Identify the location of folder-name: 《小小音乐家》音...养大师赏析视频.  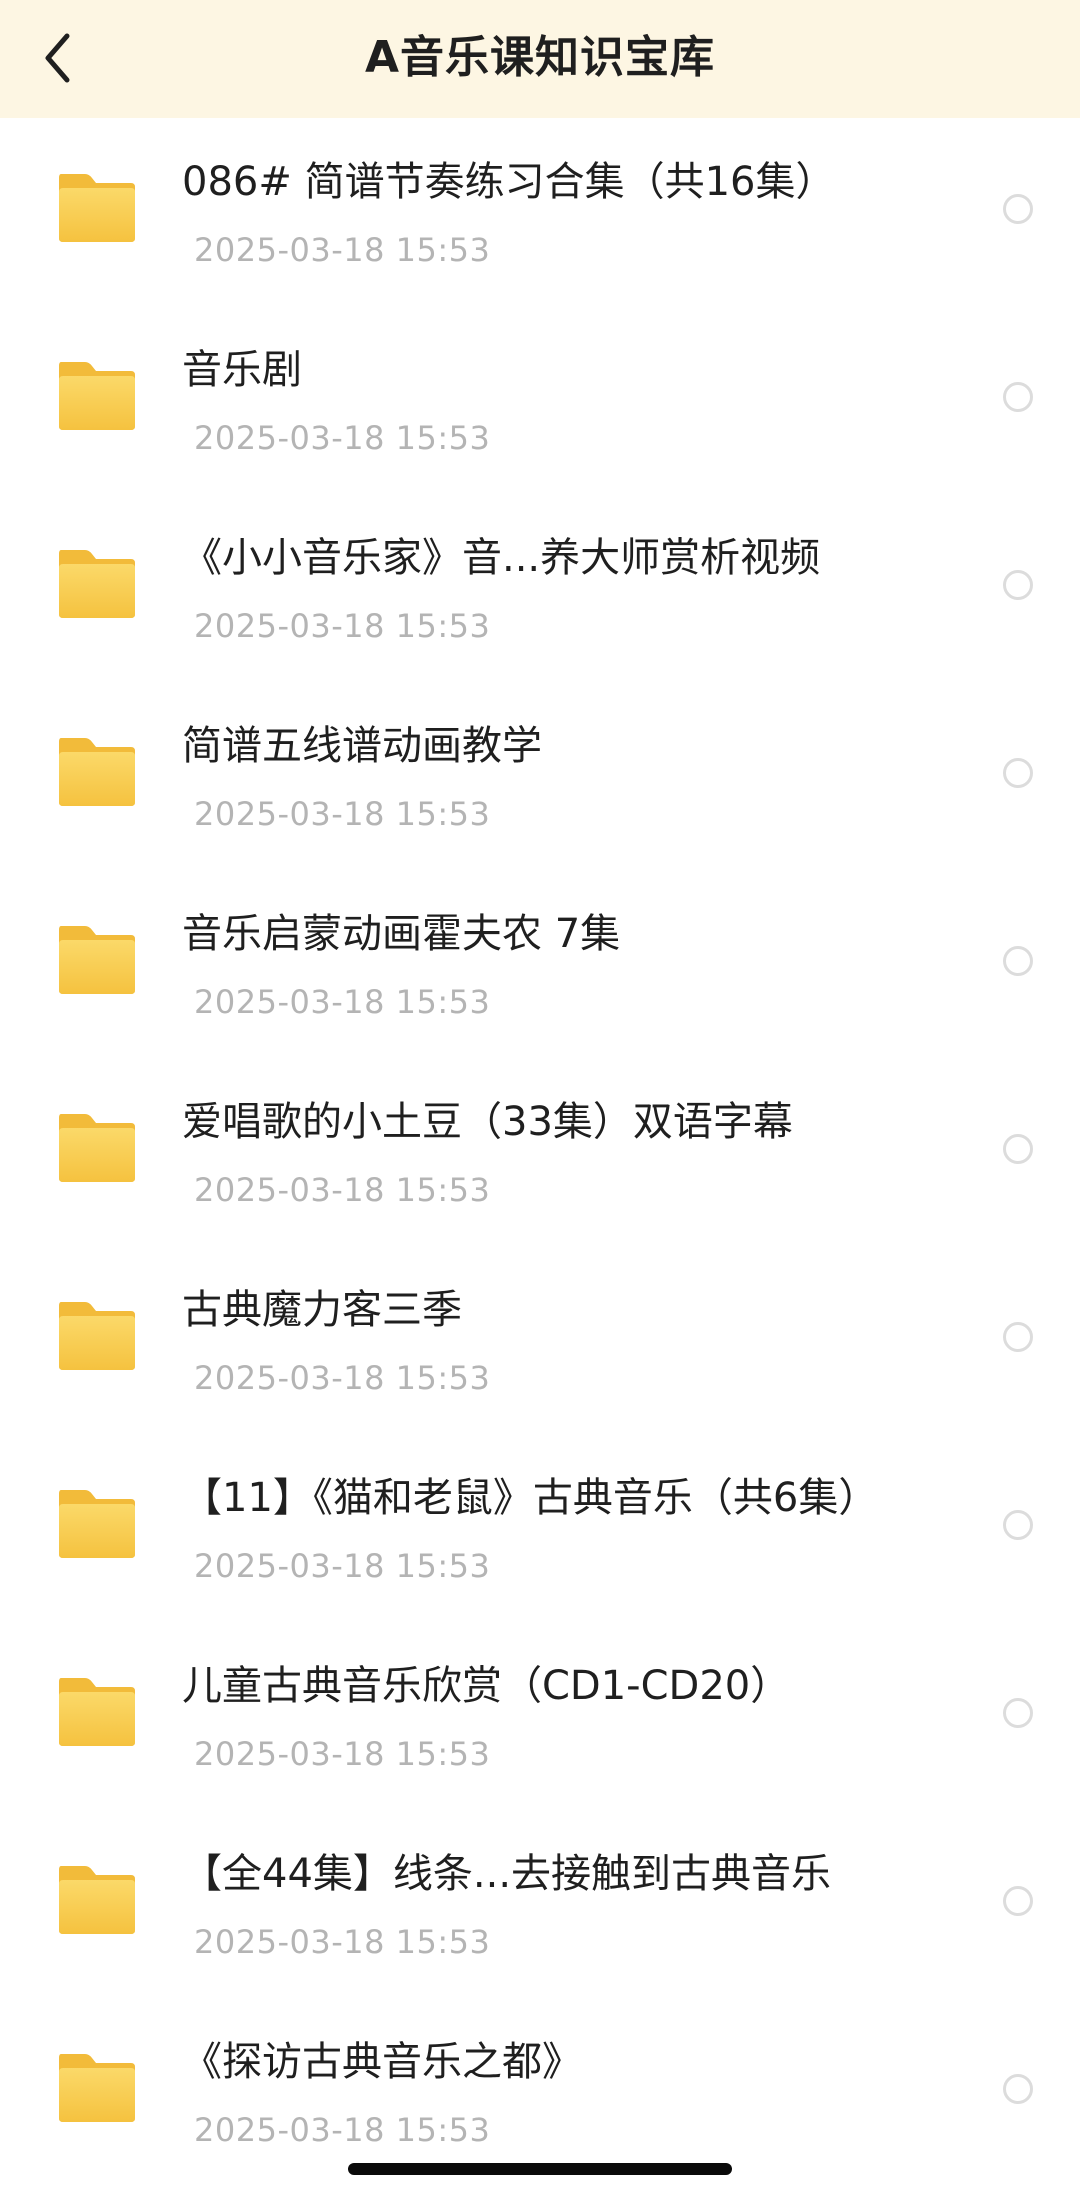
(501, 558).